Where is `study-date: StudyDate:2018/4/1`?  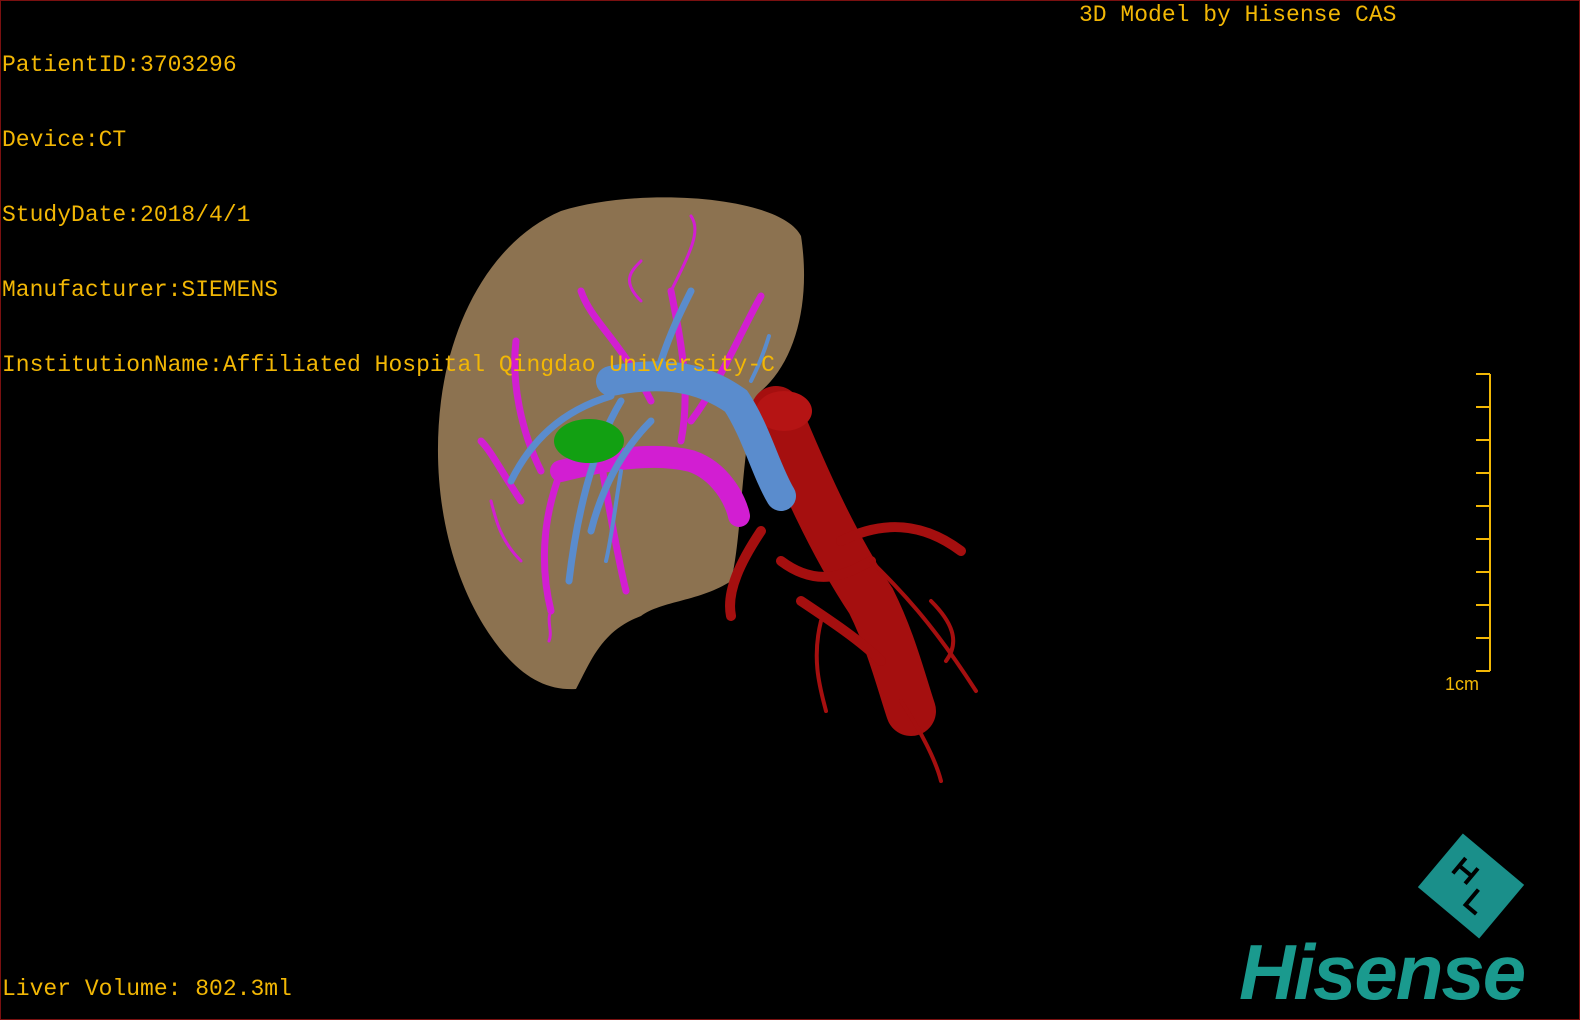 study-date: StudyDate:2018/4/1 is located at coordinates (126, 215).